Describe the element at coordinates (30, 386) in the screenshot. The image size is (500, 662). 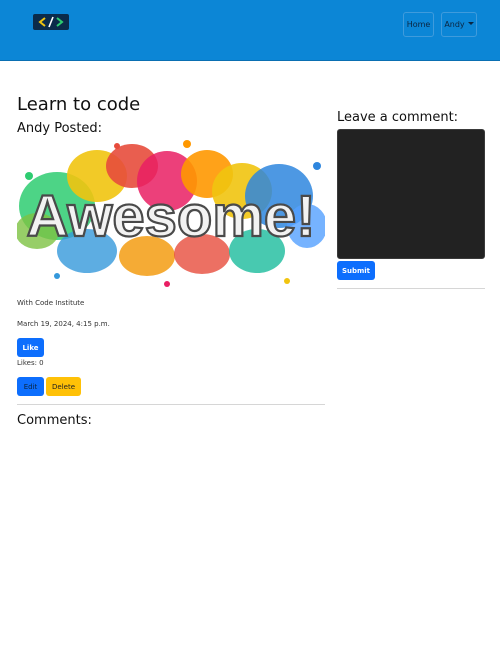
I see `edit-button: Edit` at that location.